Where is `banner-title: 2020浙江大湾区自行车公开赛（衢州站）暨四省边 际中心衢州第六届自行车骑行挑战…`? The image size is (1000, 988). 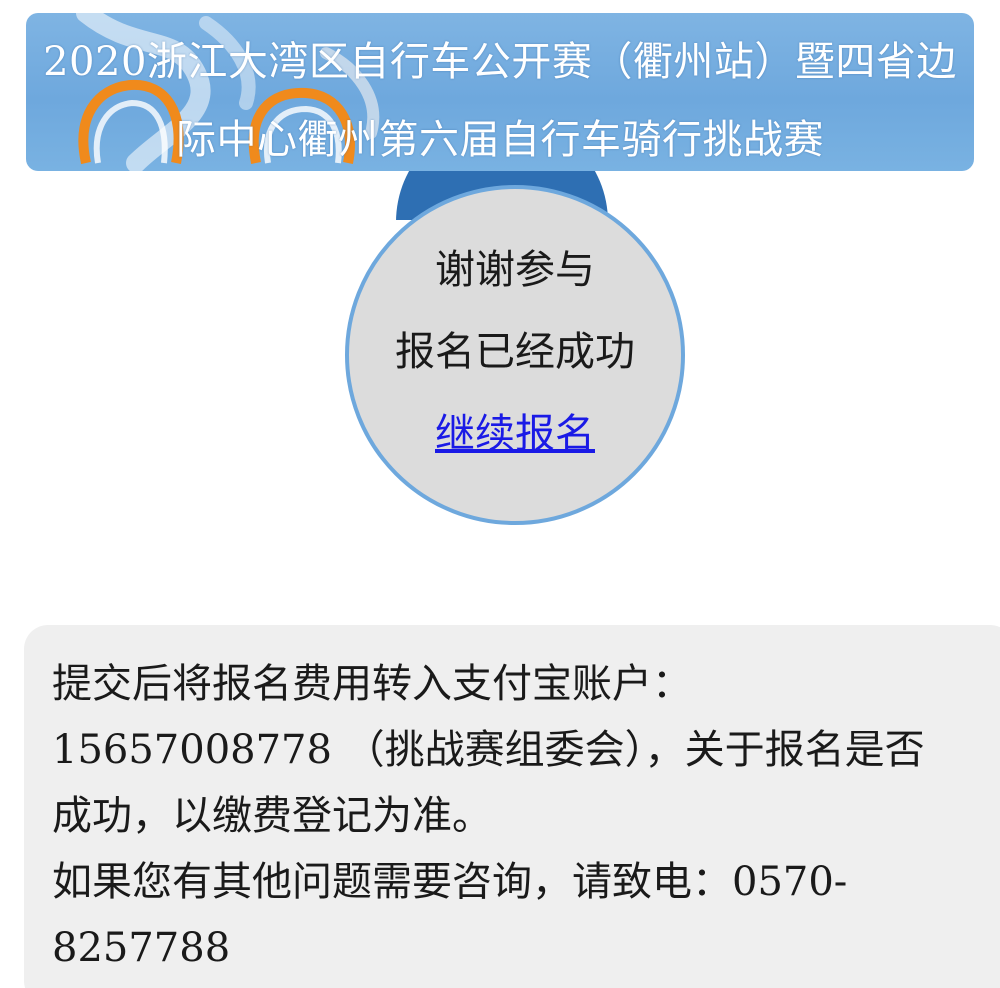
banner-title: 2020浙江大湾区自行车公开赛（衢州站）暨四省边 际中心衢州第六届自行车骑行挑战… is located at coordinates (500, 97).